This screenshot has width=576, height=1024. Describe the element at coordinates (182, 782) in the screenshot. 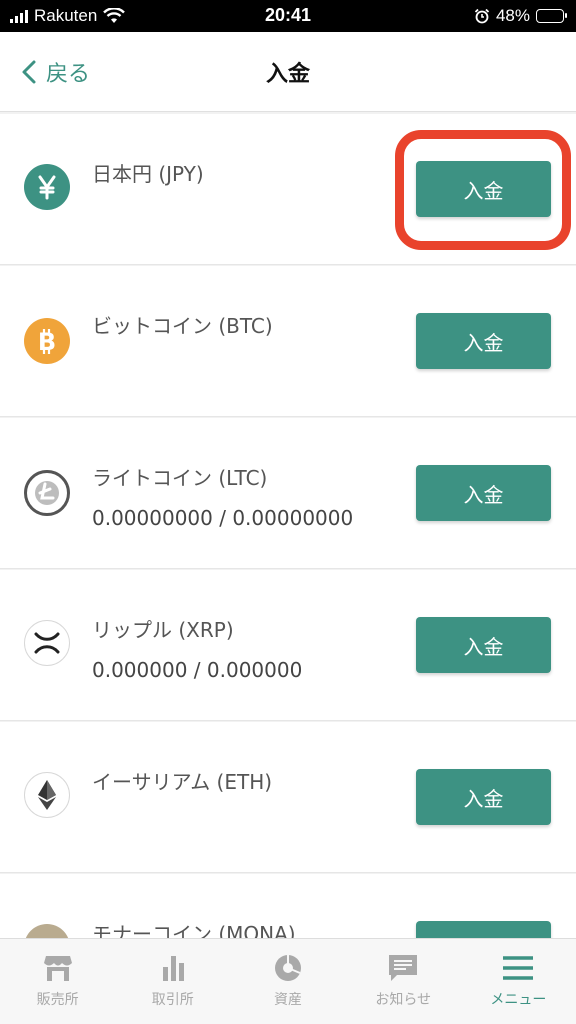

I see `coin-name: イーサリアム (ETH)` at that location.